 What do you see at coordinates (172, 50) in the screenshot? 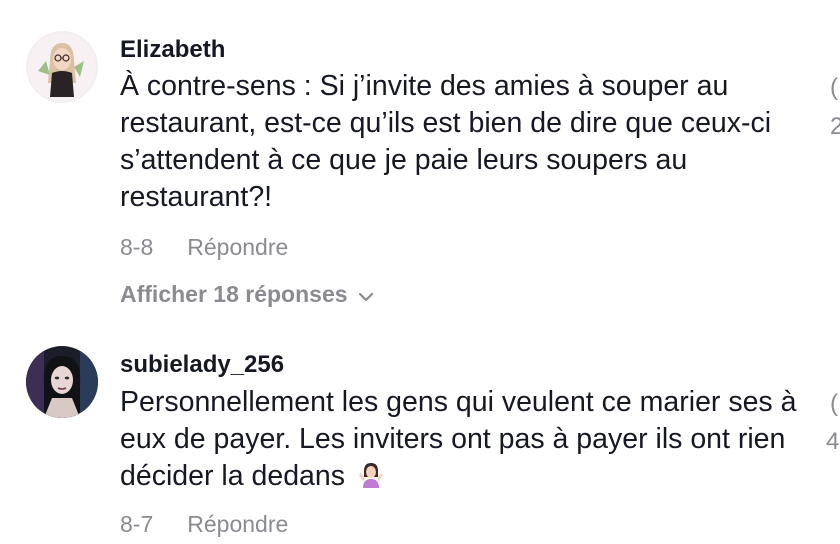
I see `comment-username: Elizabeth` at bounding box center [172, 50].